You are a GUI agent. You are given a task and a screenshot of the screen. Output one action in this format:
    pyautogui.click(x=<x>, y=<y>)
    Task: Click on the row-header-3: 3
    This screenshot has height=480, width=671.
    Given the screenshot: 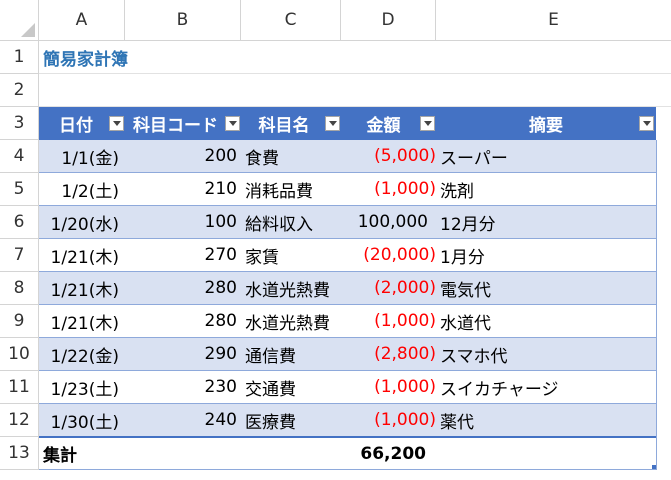 What is the action you would take?
    pyautogui.click(x=19, y=123)
    